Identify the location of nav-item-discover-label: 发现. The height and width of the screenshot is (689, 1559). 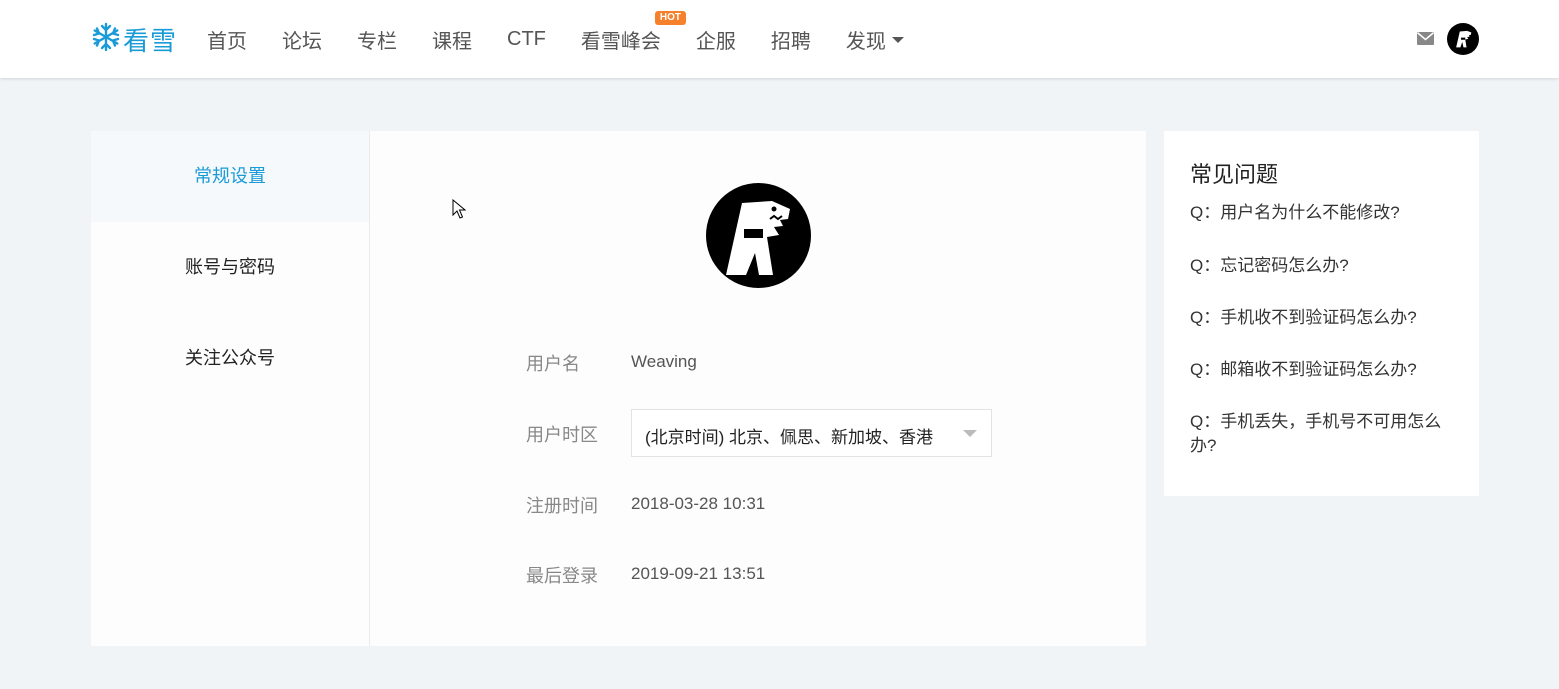
(865, 41).